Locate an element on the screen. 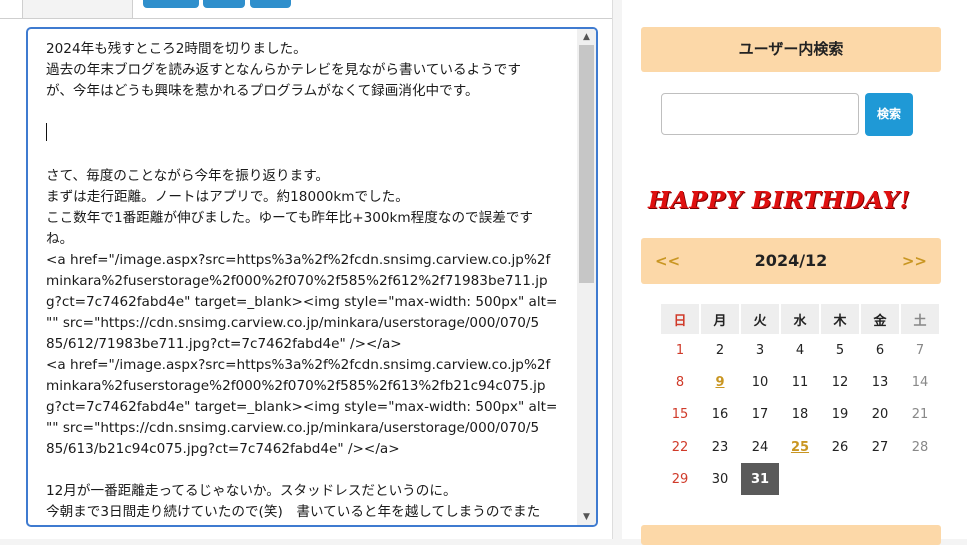 This screenshot has width=967, height=545. calendar-day: 26 is located at coordinates (840, 447).